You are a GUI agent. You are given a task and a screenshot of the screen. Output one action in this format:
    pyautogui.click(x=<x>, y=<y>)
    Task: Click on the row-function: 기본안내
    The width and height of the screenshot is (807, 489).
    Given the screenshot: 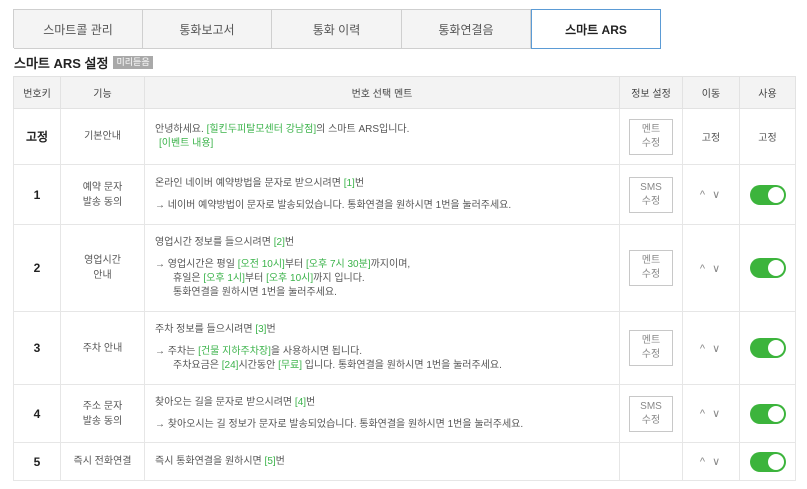 What is the action you would take?
    pyautogui.click(x=102, y=136)
    